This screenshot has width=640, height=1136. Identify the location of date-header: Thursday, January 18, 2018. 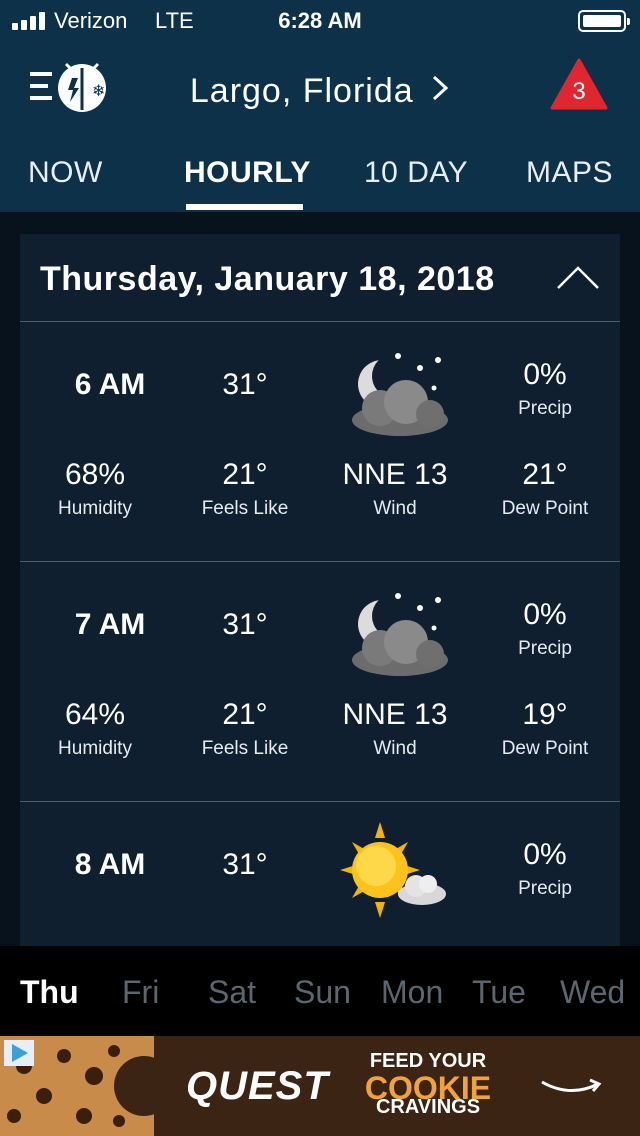
(320, 278).